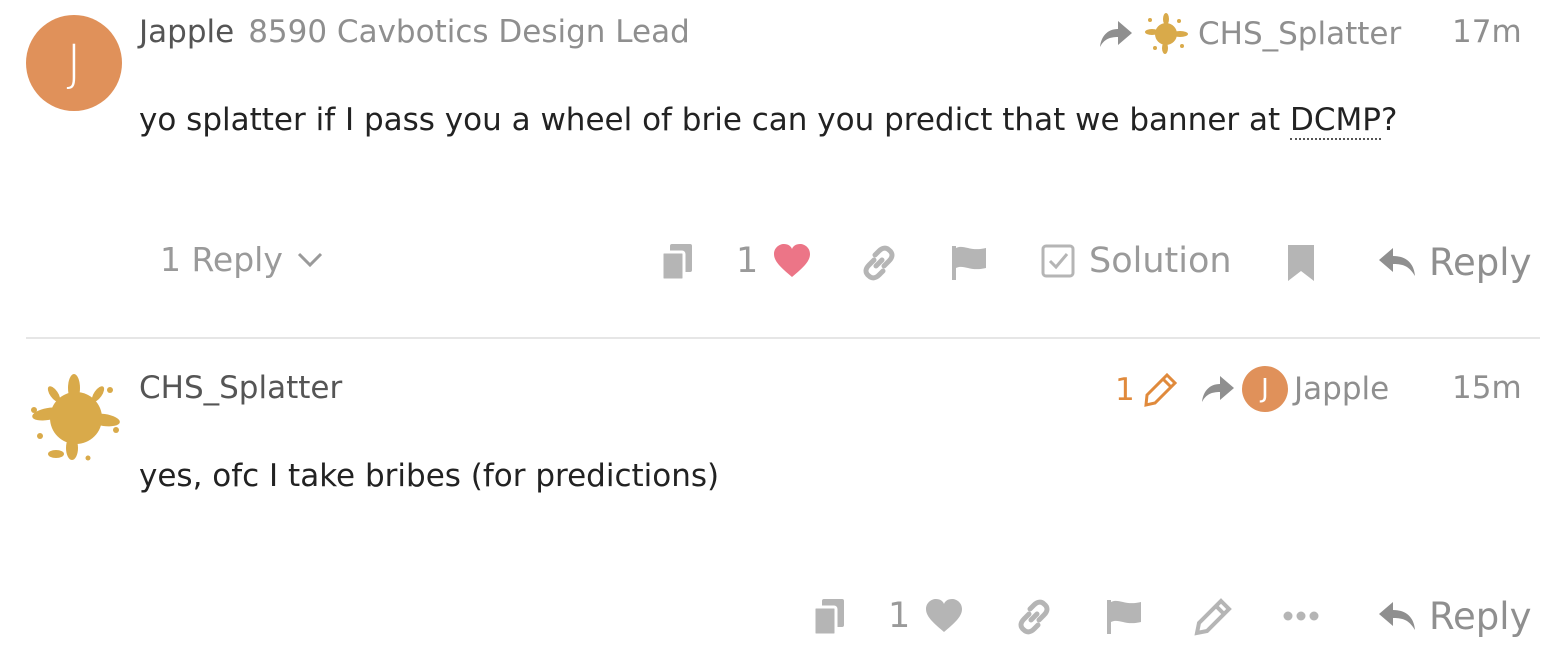  Describe the element at coordinates (1300, 34) in the screenshot. I see `reply-to-username: CHS_Splatter` at that location.